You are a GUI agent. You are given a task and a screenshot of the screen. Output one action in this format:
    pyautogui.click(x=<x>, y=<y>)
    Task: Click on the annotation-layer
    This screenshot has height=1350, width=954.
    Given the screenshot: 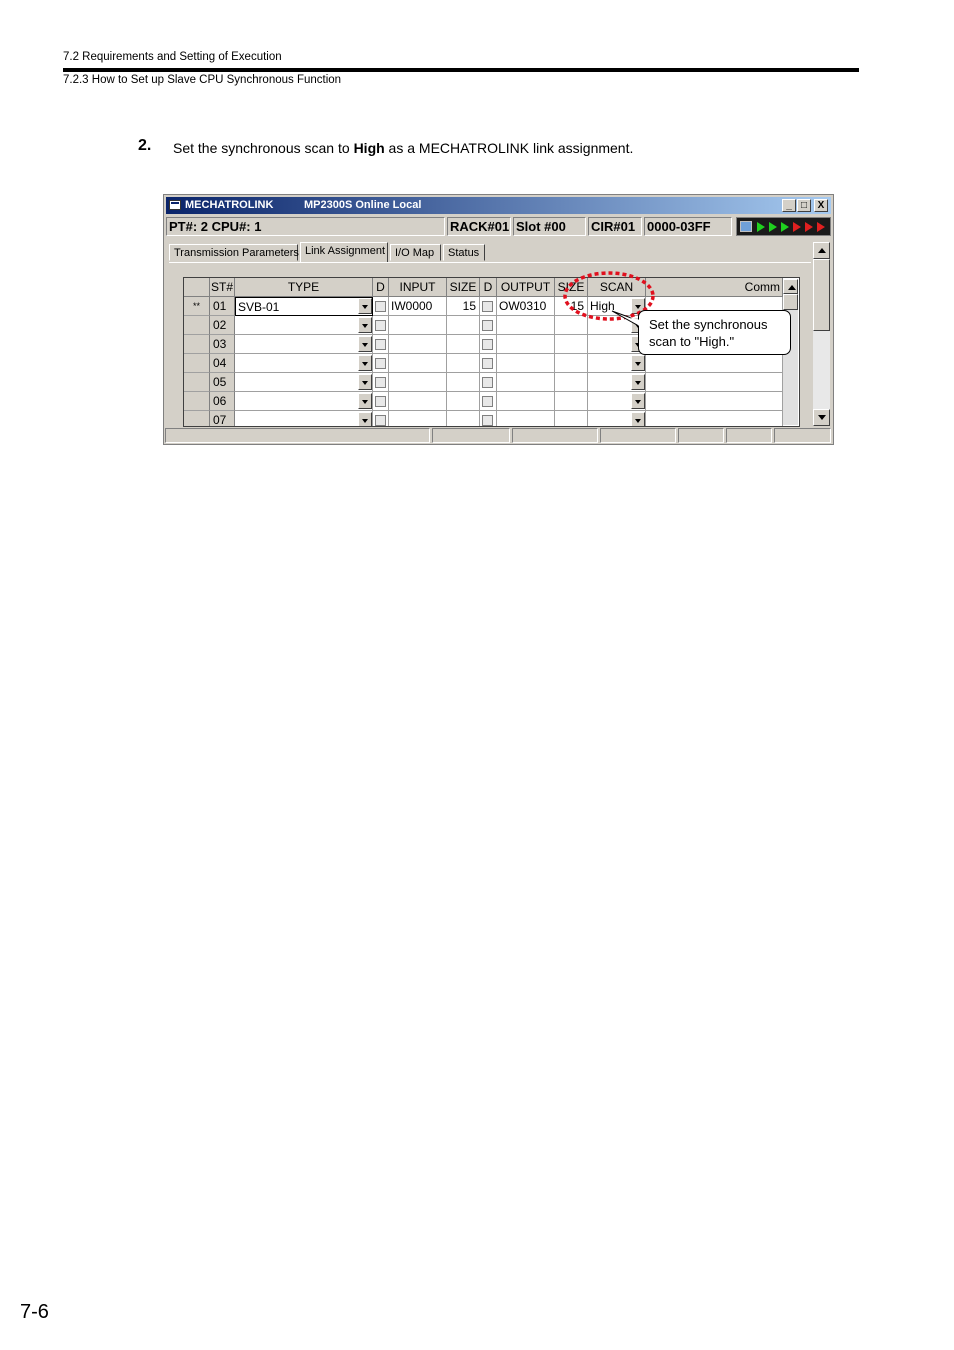 What is the action you would take?
    pyautogui.click(x=609, y=301)
    